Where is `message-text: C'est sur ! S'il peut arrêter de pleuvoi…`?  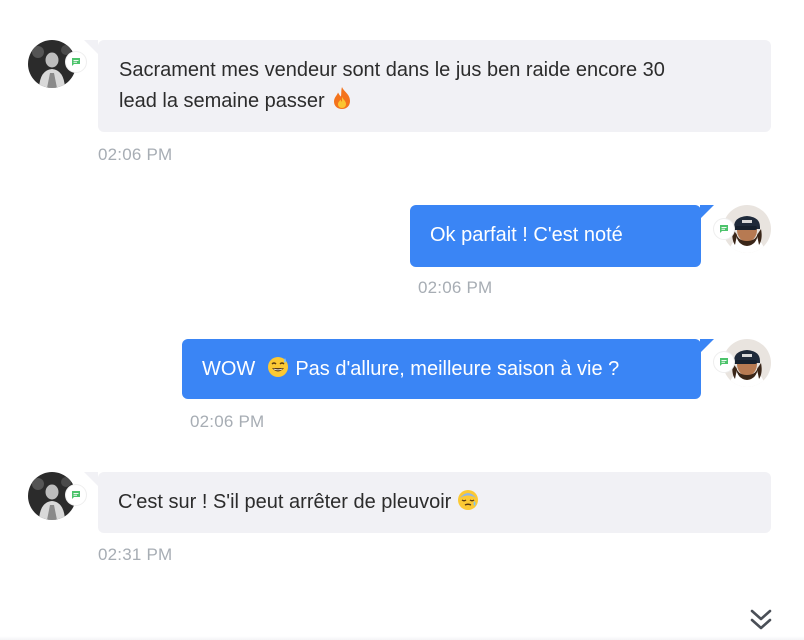
message-text: C'est sur ! S'il peut arrêter de pleuvoi… is located at coordinates (285, 502).